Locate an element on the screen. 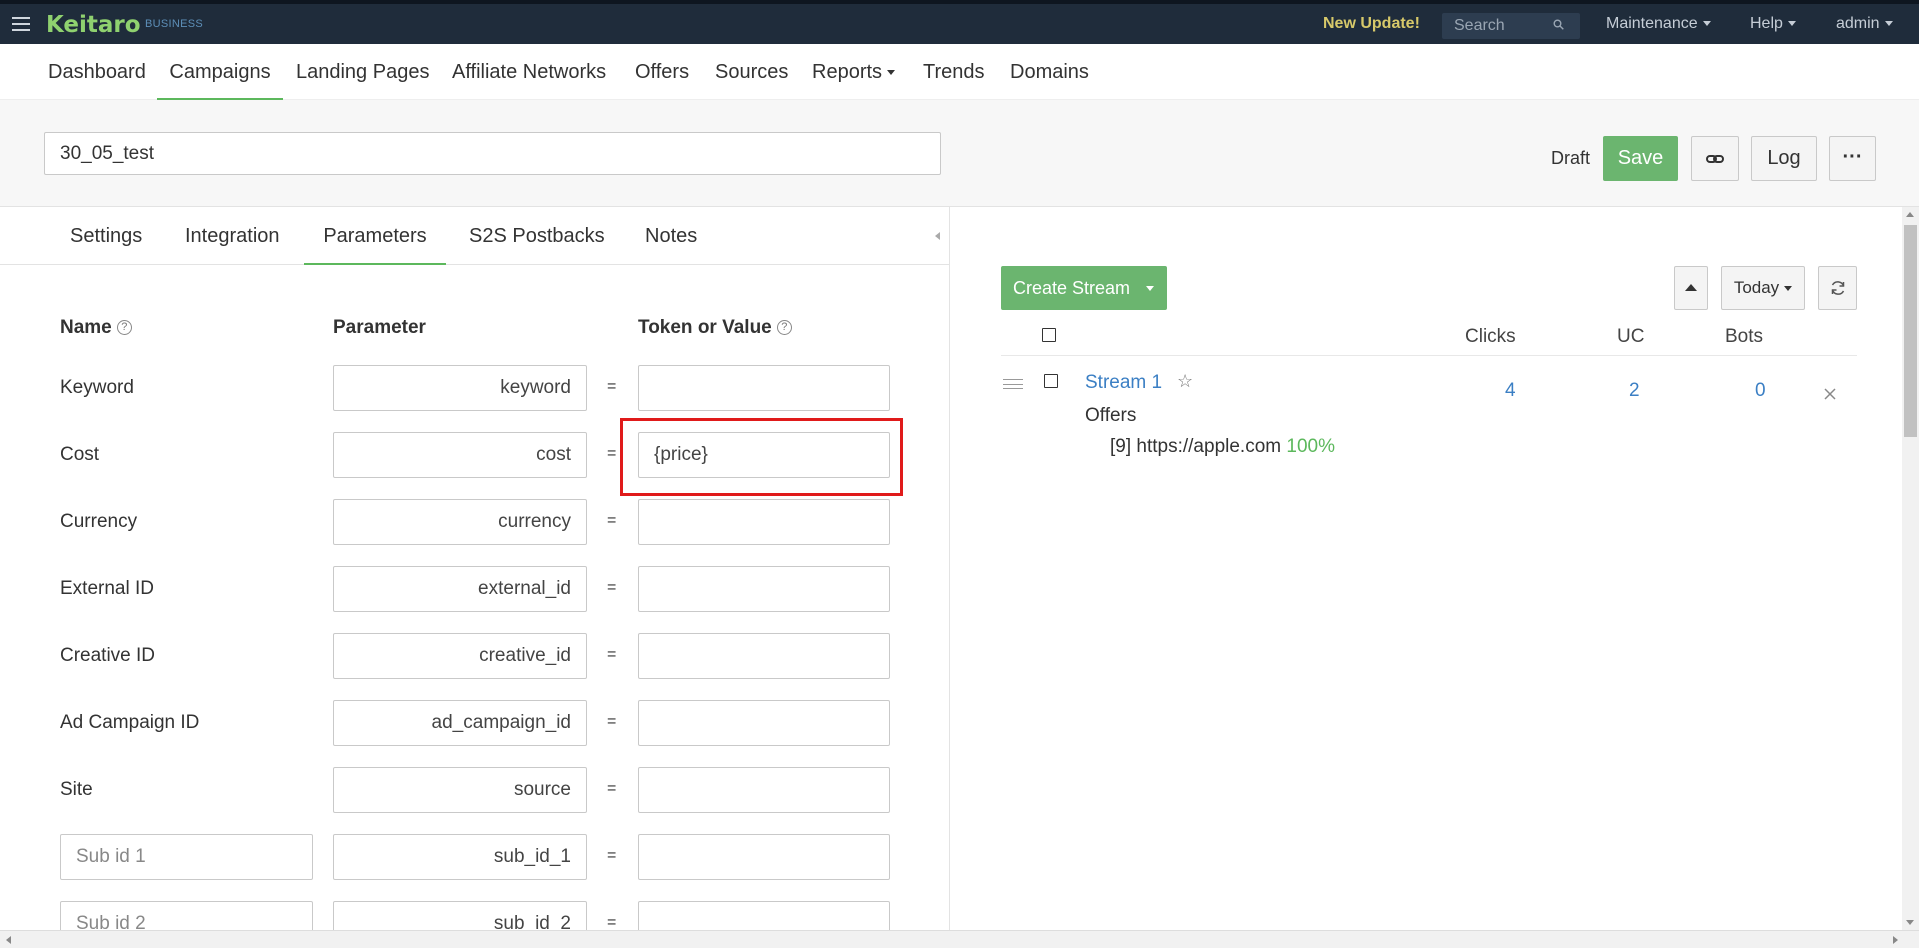  column-header-uc: UC is located at coordinates (1631, 336).